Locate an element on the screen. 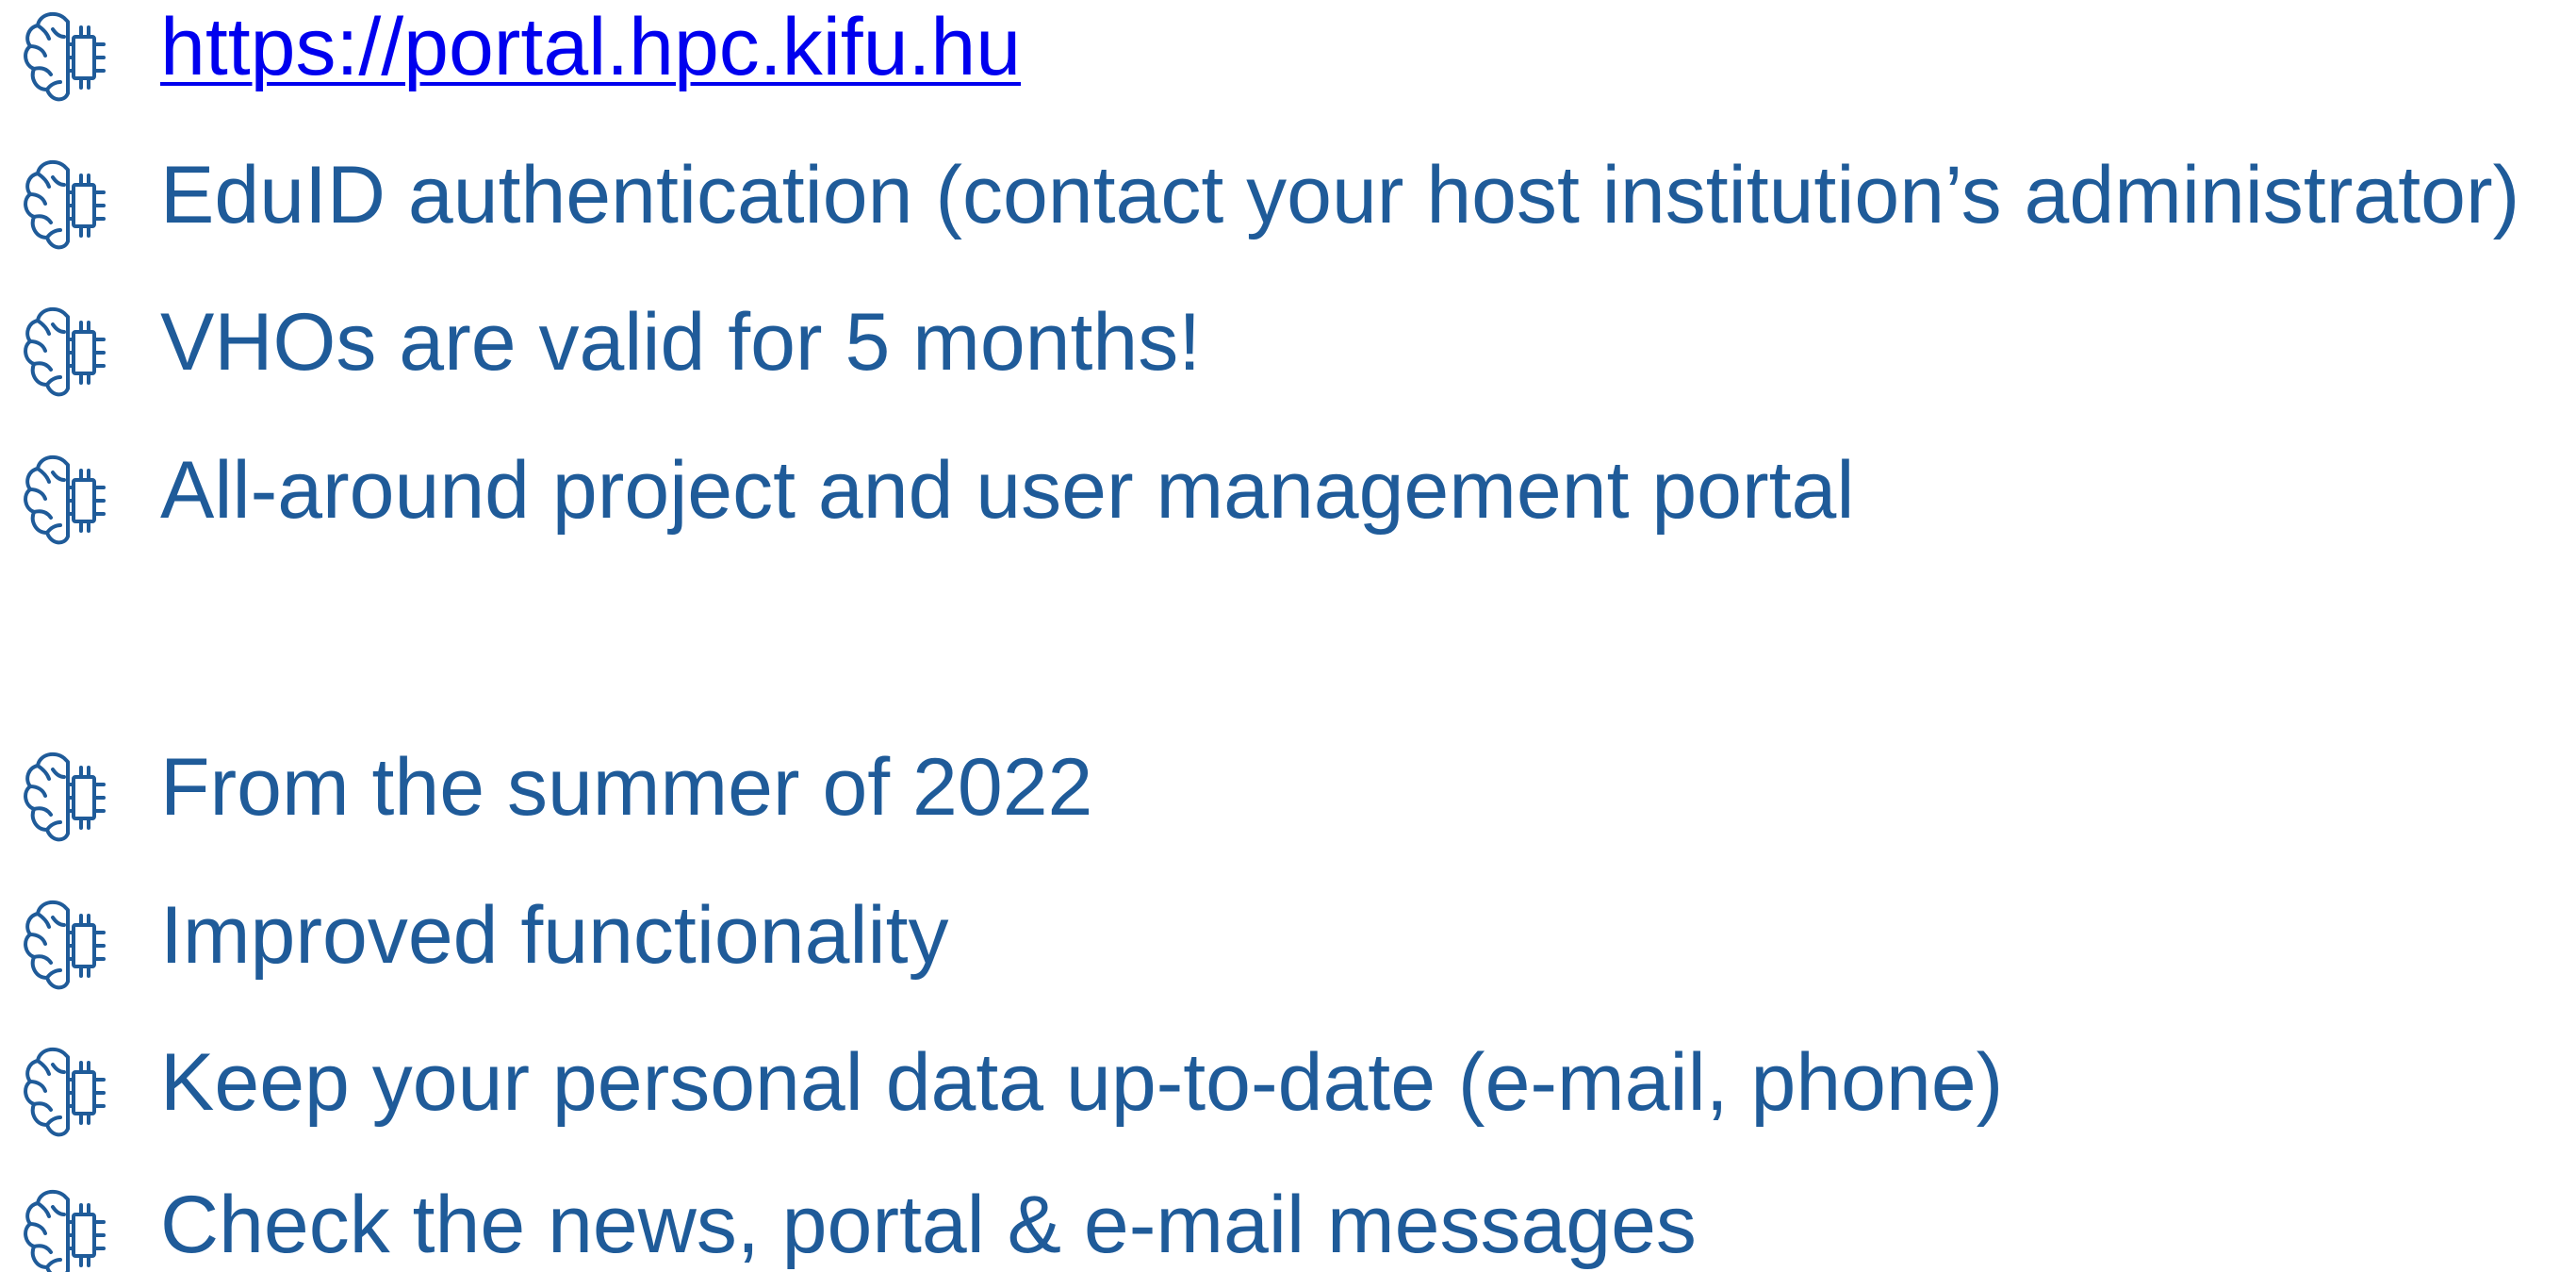 This screenshot has width=2576, height=1272. bullet-text: VHOs are valid for 5 months! is located at coordinates (681, 342).